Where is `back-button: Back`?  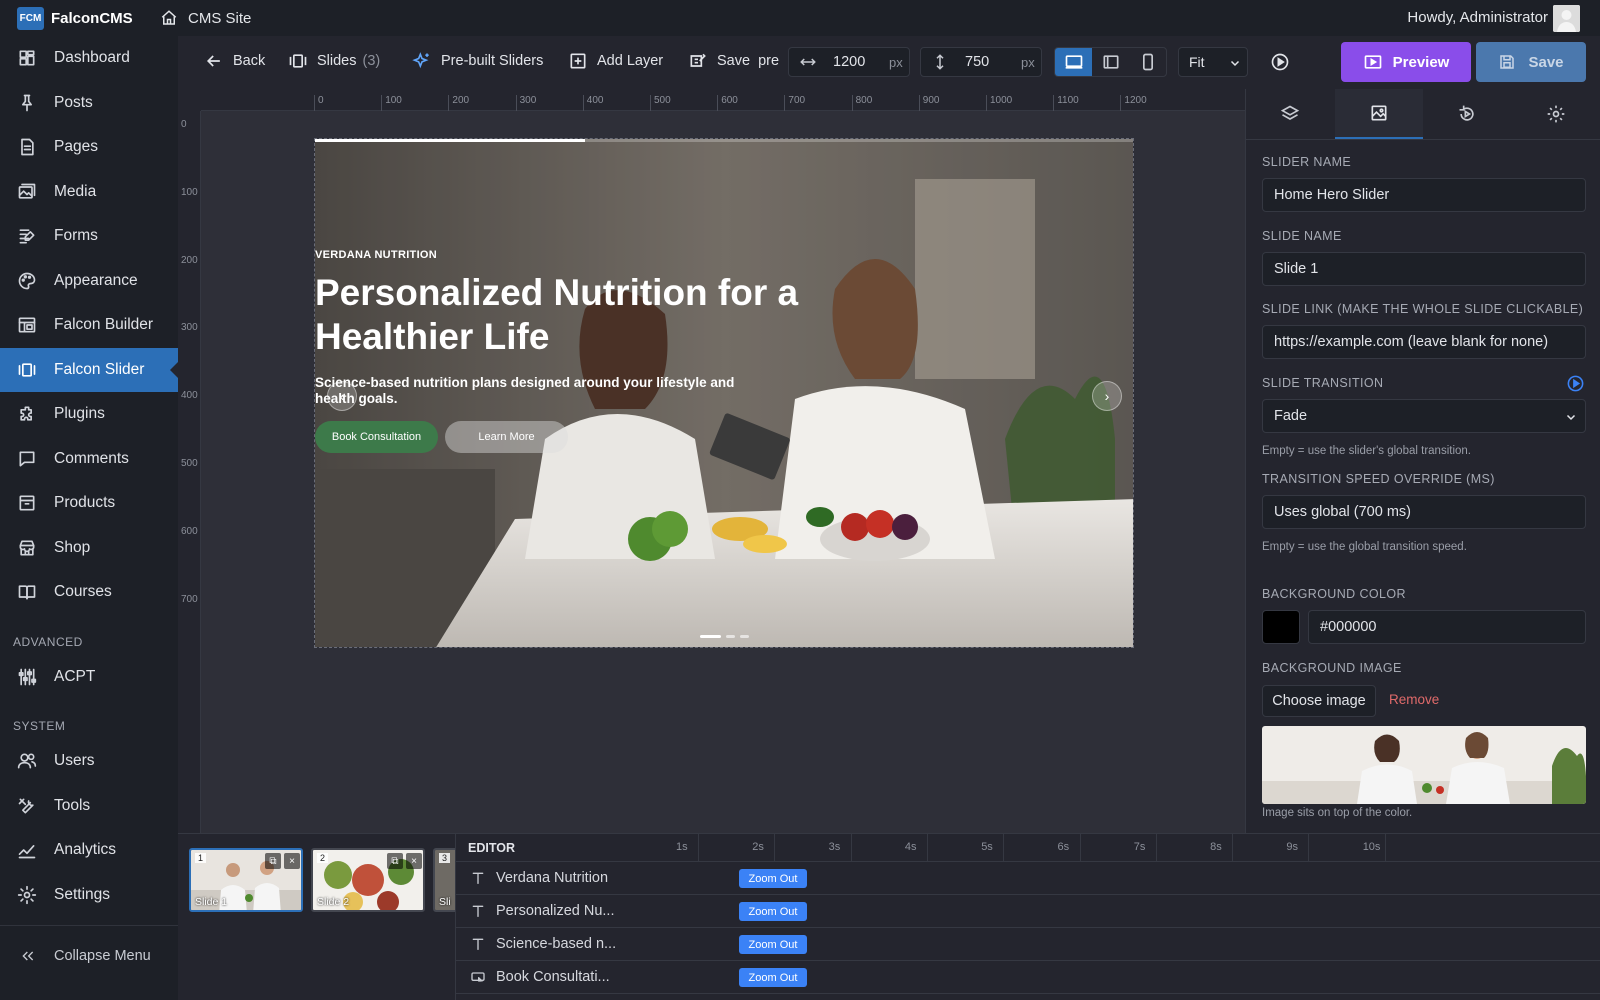 back-button: Back is located at coordinates (234, 61).